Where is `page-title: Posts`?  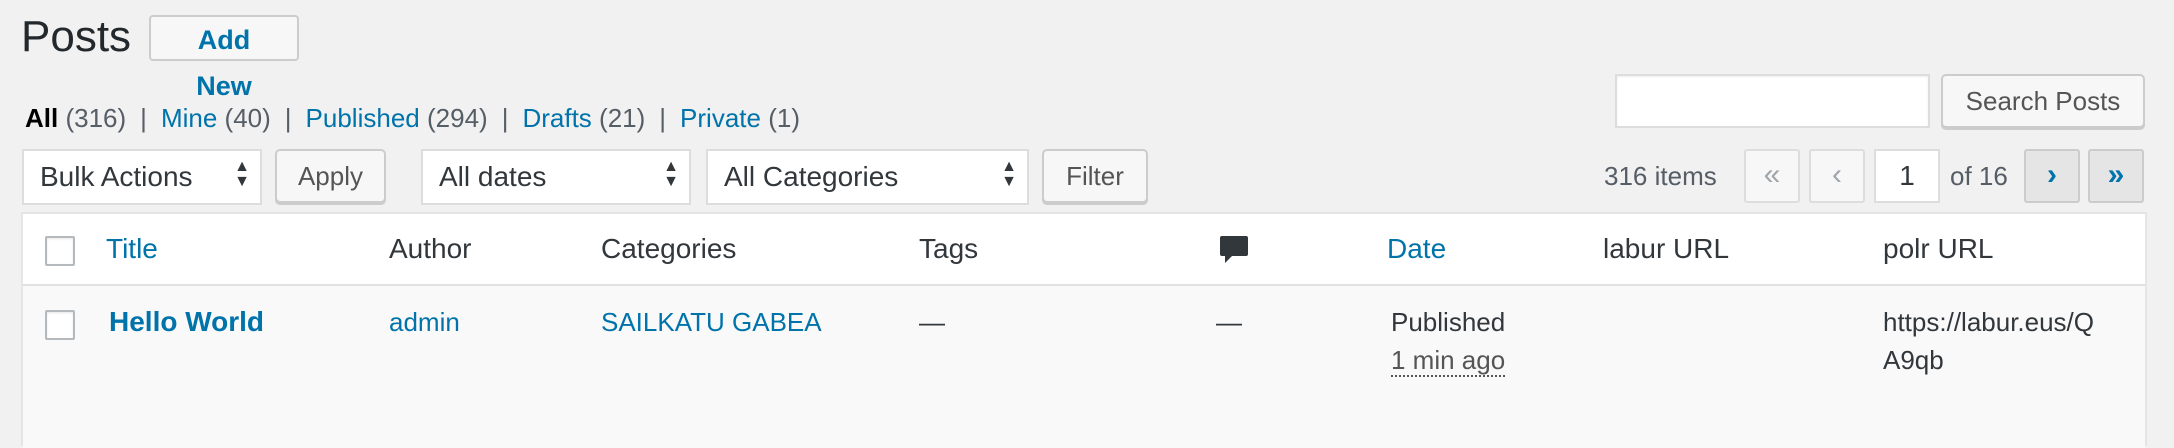
page-title: Posts is located at coordinates (76, 36).